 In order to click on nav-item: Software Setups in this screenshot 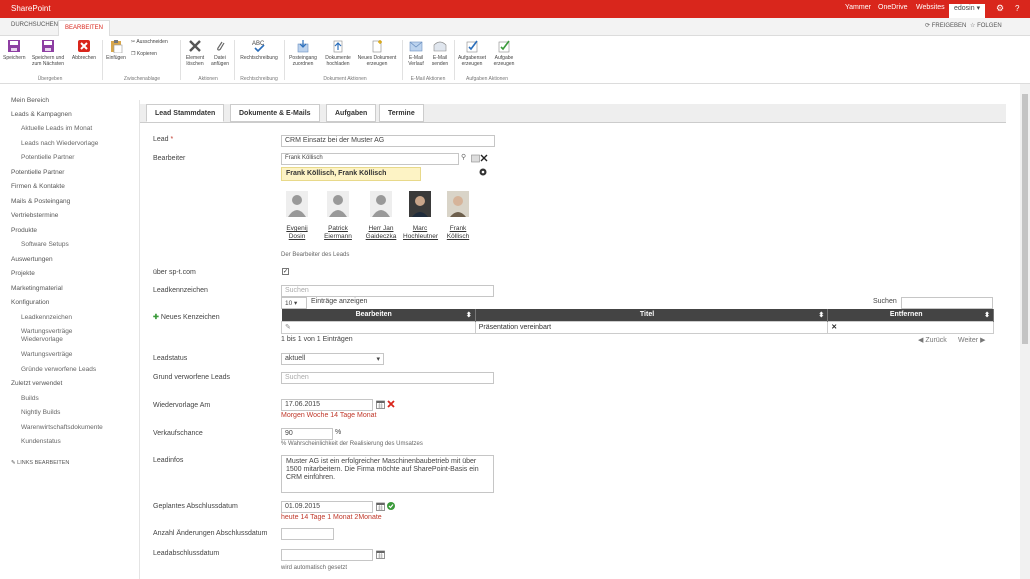, I will do `click(45, 244)`.